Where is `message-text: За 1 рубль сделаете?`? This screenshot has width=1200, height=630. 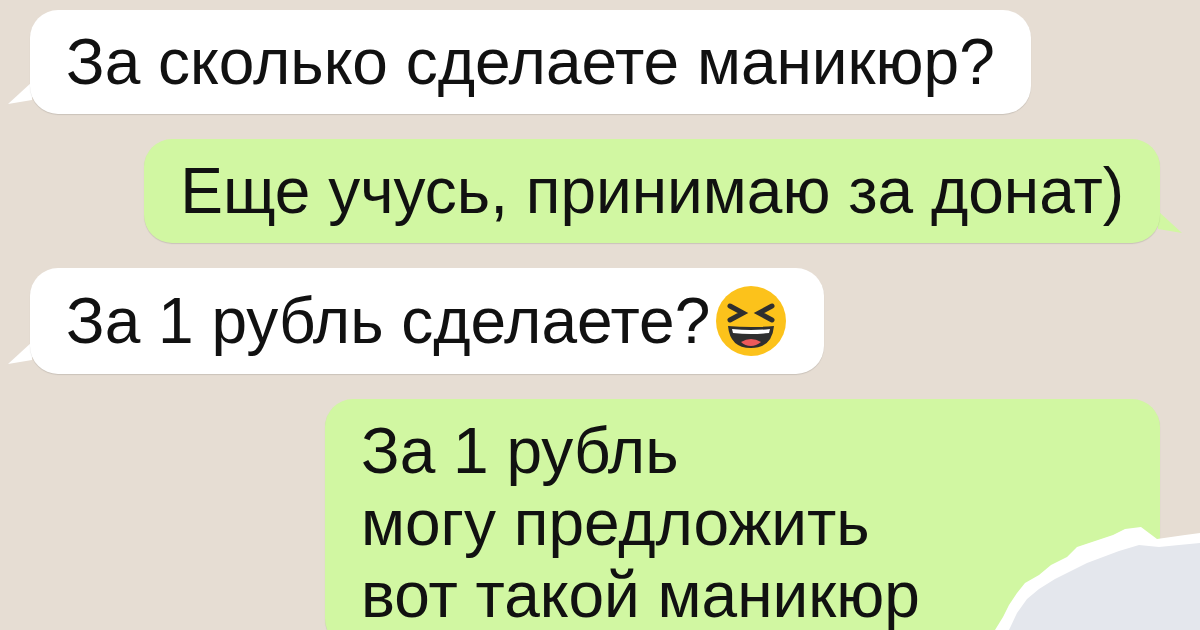 message-text: За 1 рубль сделаете? is located at coordinates (388, 321).